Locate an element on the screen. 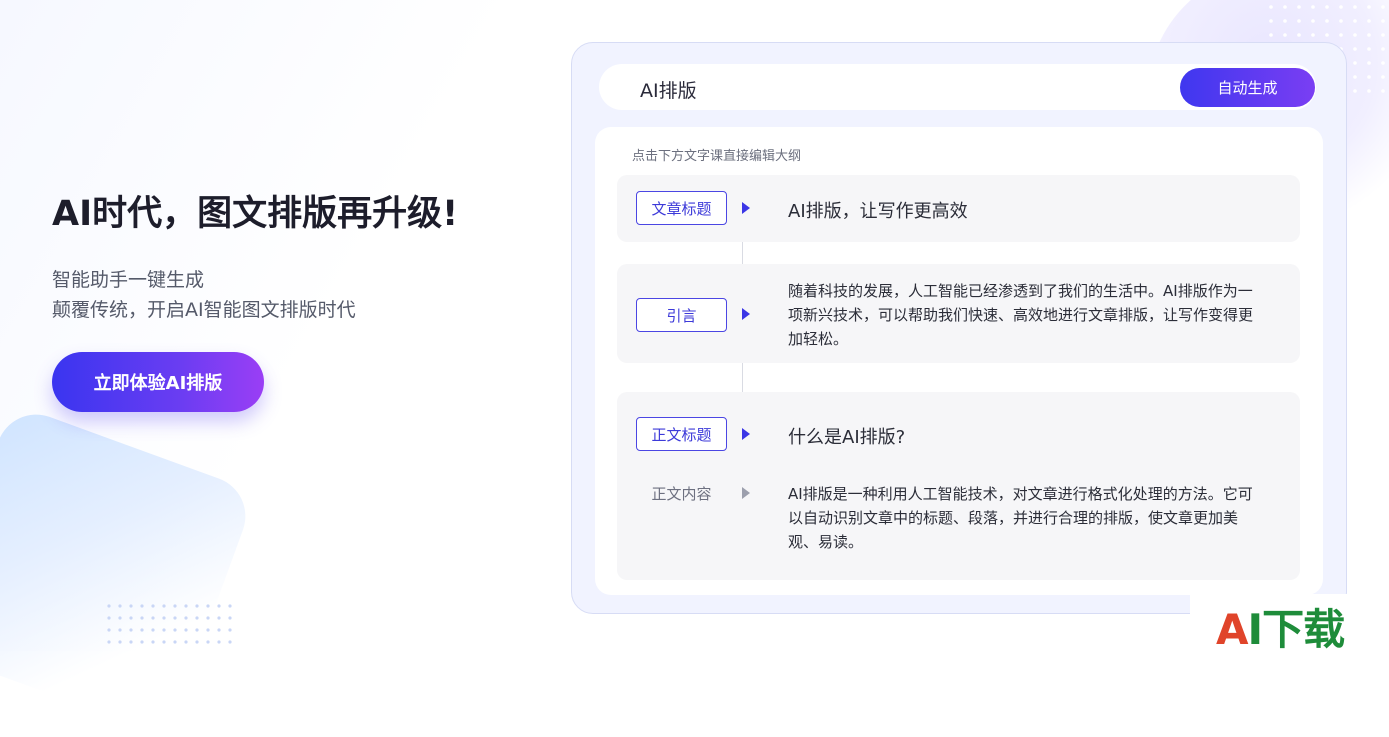 Image resolution: width=1389 pixels, height=737 pixels. outline-hint: 点击下方文字课直接编辑大纲 is located at coordinates (717, 156).